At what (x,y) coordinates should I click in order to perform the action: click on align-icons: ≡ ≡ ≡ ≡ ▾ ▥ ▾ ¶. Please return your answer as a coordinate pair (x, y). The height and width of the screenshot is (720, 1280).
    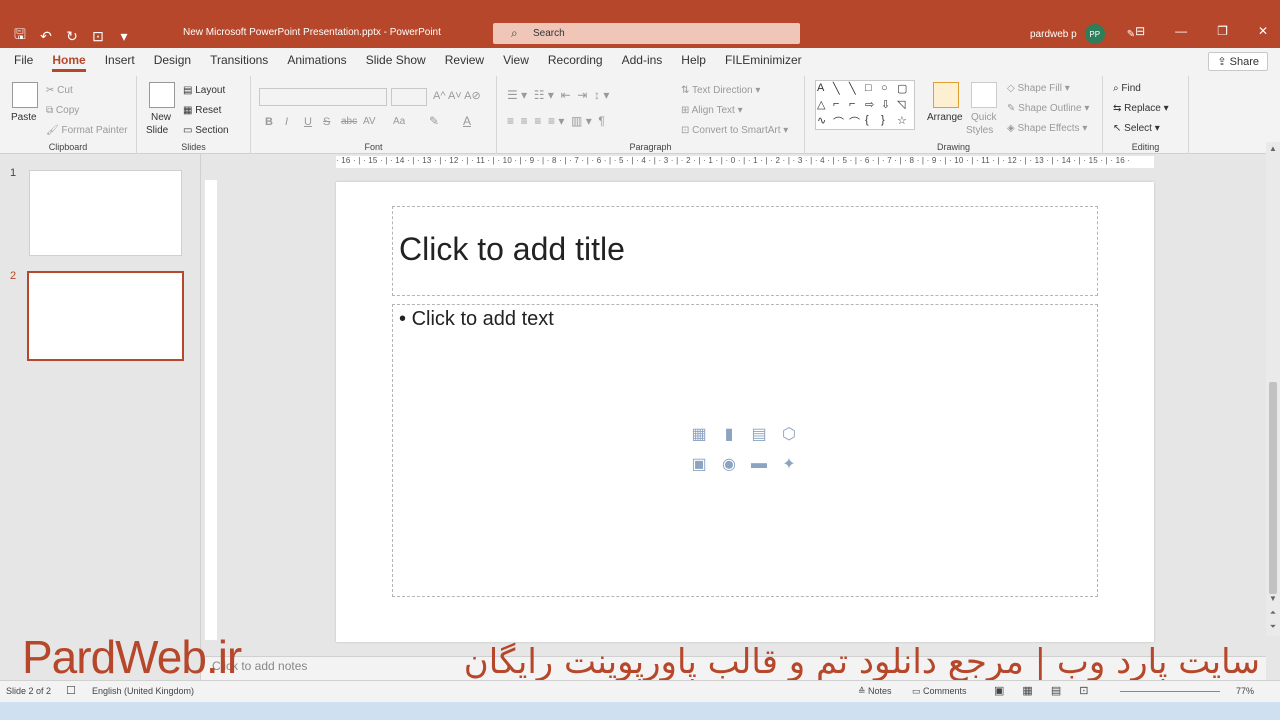
    Looking at the image, I should click on (556, 121).